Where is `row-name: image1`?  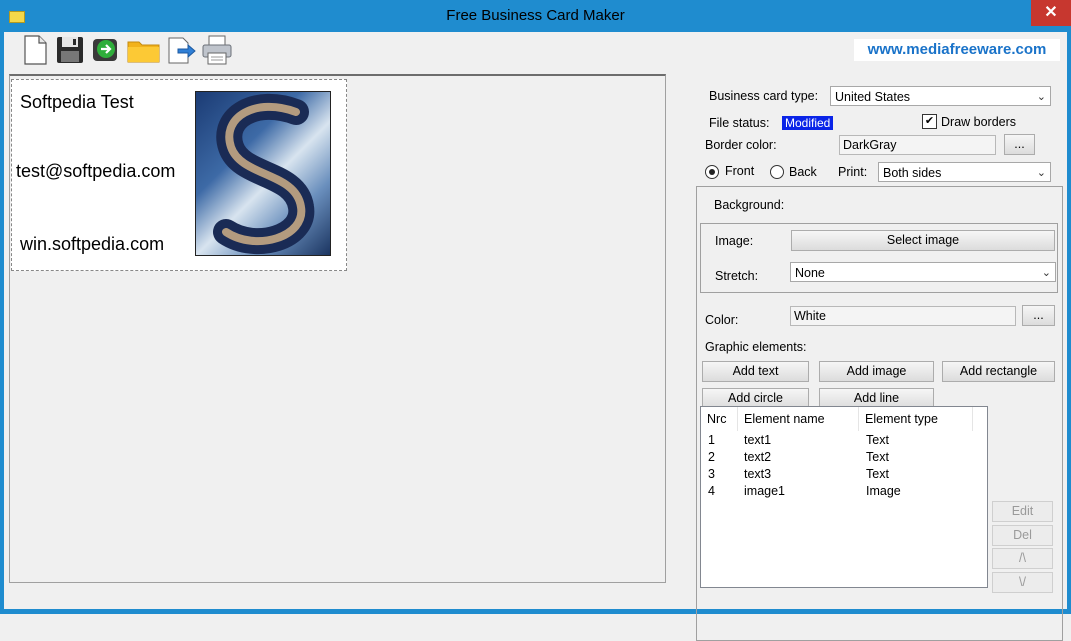 row-name: image1 is located at coordinates (764, 491).